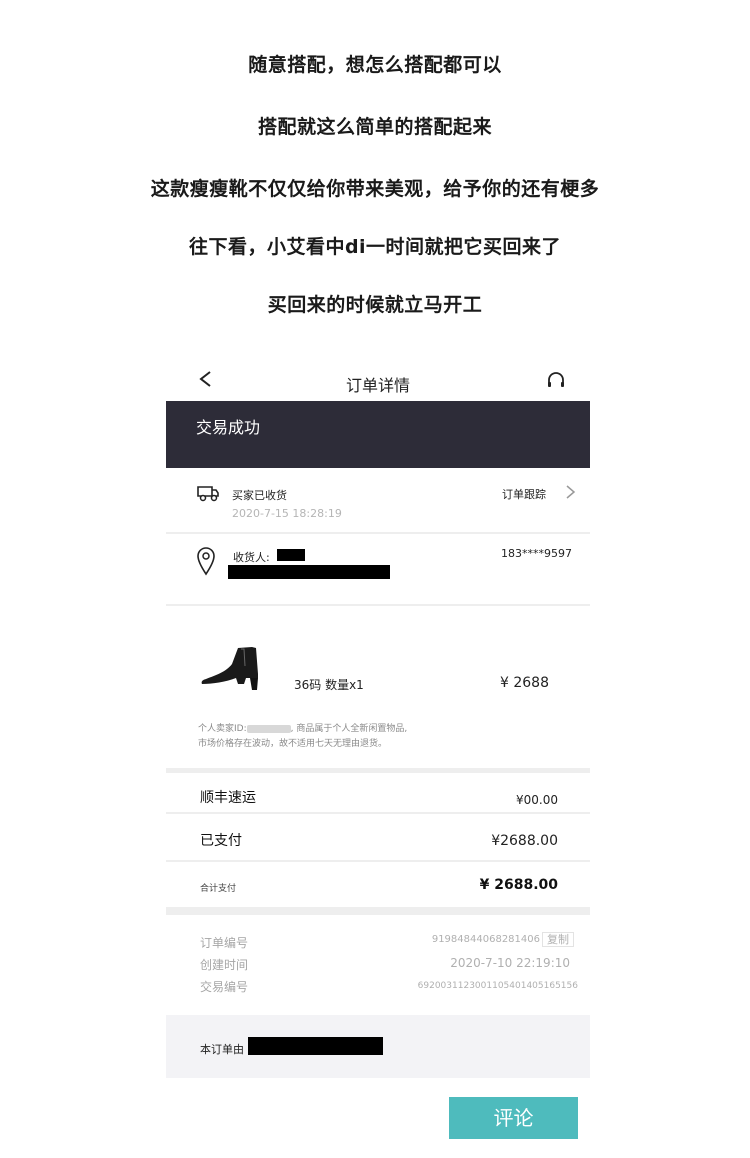 The height and width of the screenshot is (1158, 750). What do you see at coordinates (558, 939) in the screenshot?
I see `copy-button: 复制` at bounding box center [558, 939].